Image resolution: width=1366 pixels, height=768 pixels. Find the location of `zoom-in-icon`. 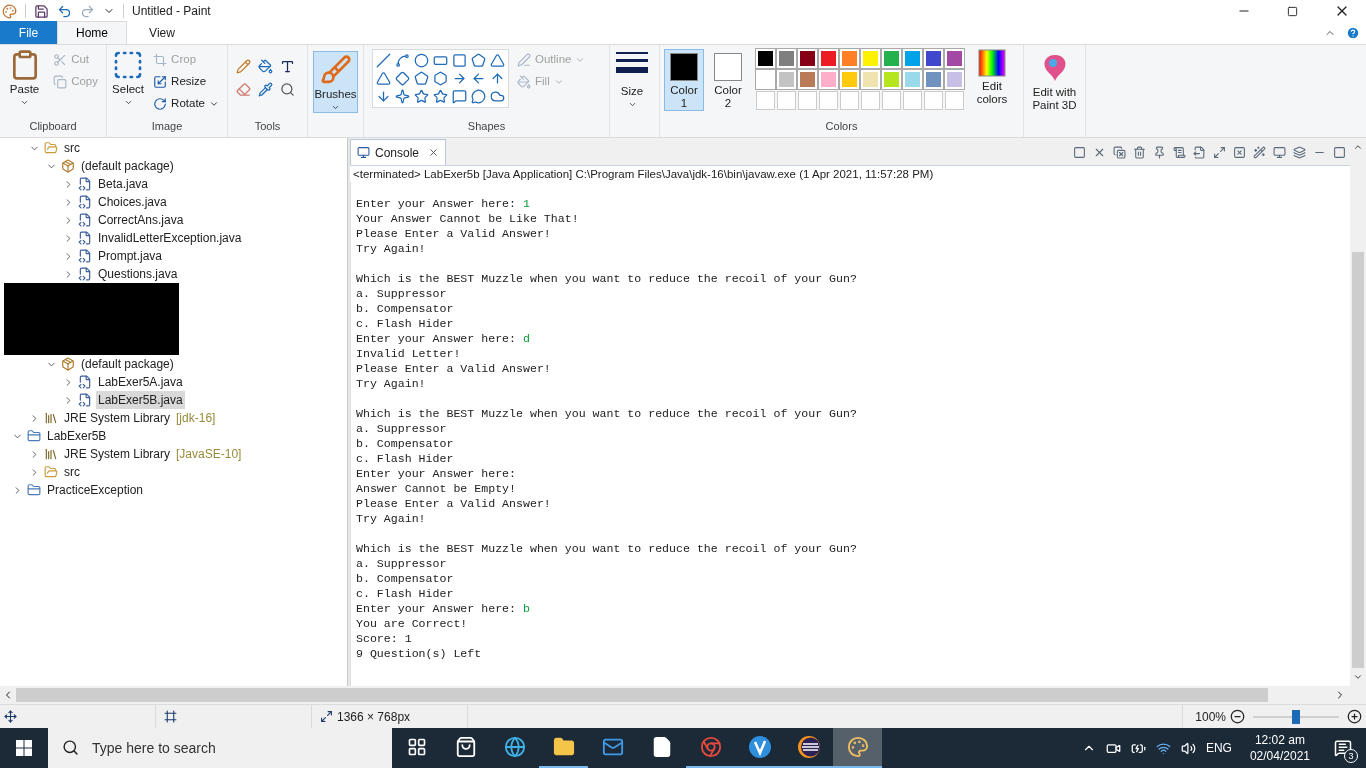

zoom-in-icon is located at coordinates (1354, 716).